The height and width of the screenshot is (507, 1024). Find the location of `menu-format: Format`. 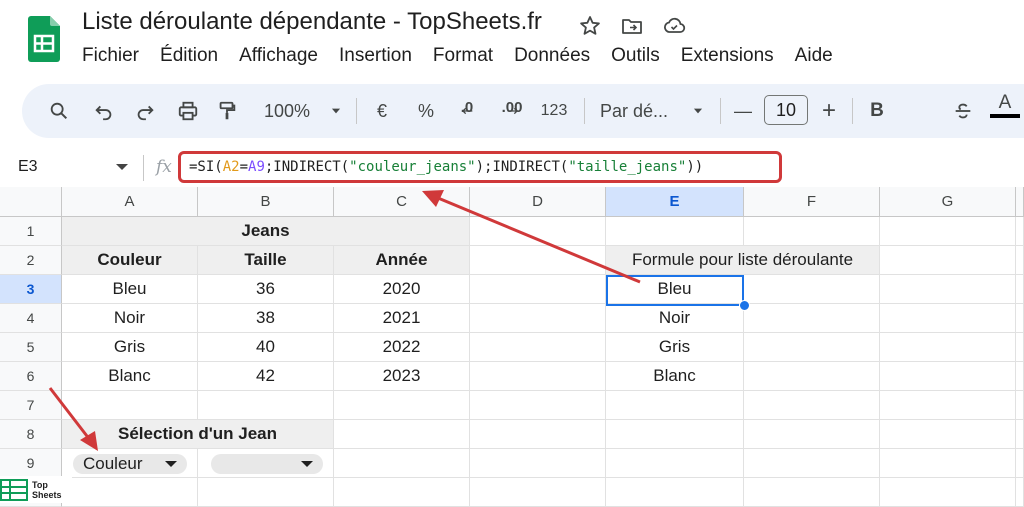

menu-format: Format is located at coordinates (463, 56).